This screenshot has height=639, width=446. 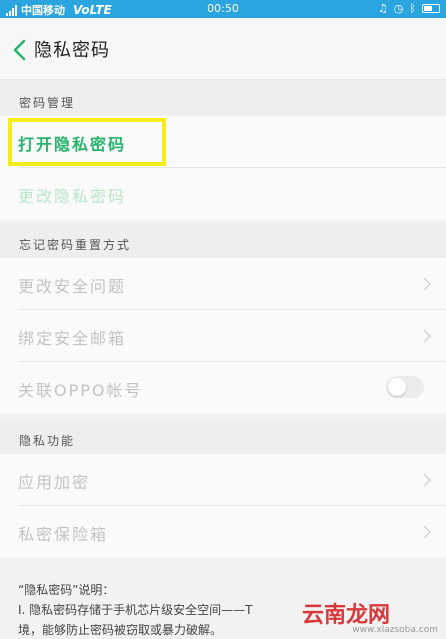 What do you see at coordinates (72, 50) in the screenshot?
I see `page-title: 隐私密码` at bounding box center [72, 50].